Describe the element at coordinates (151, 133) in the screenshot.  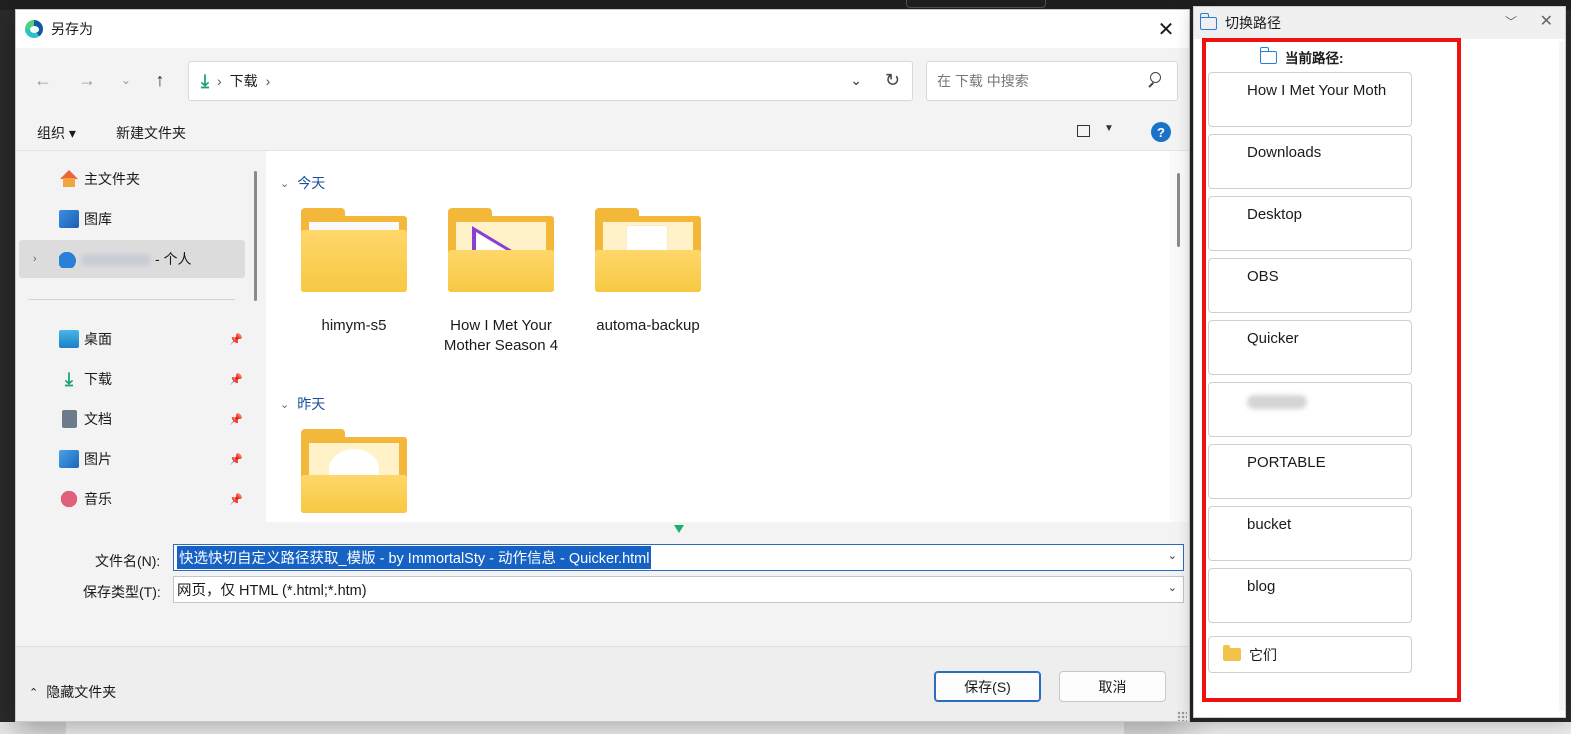
I see `new-folder-button: 新建文件夹` at that location.